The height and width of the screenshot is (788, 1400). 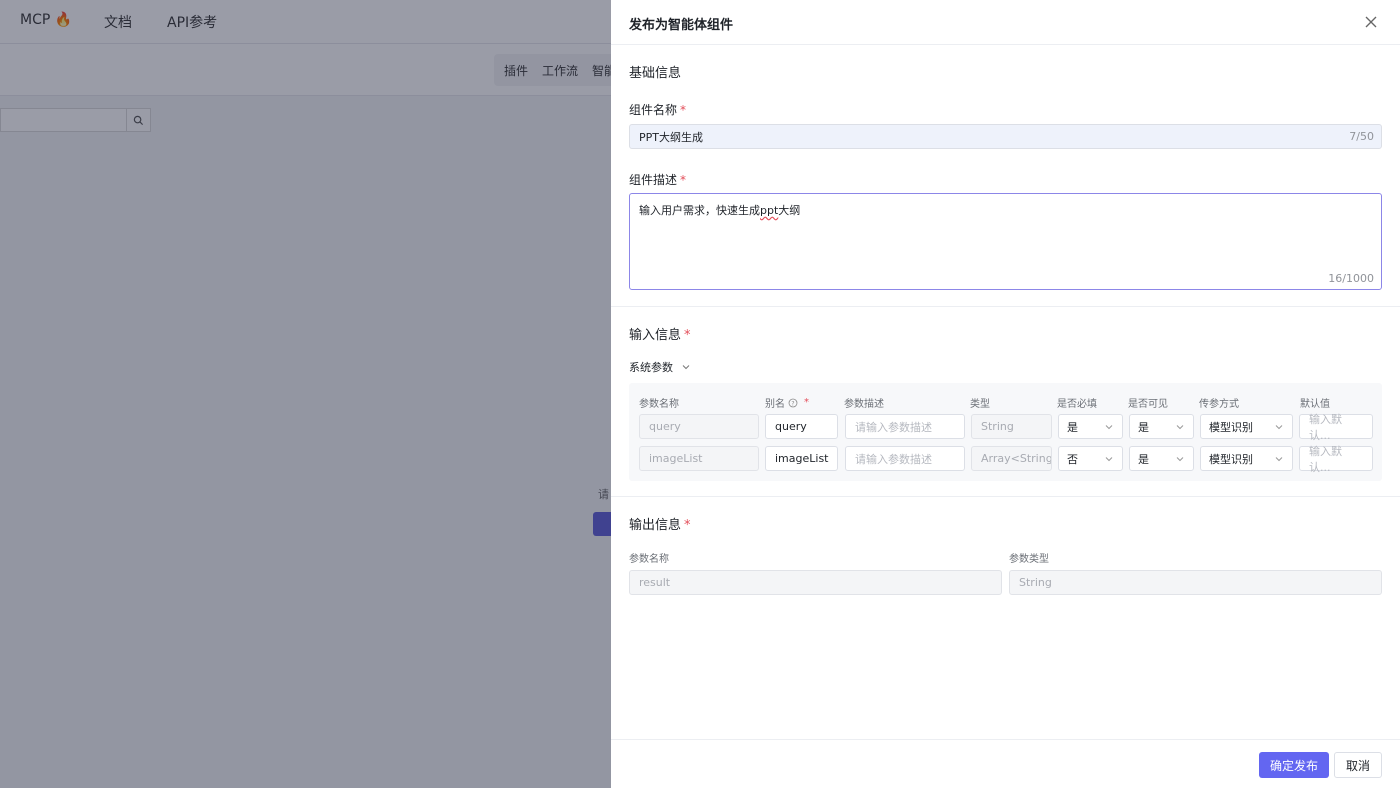 I want to click on col-param-name: 参数名称, so click(x=659, y=404).